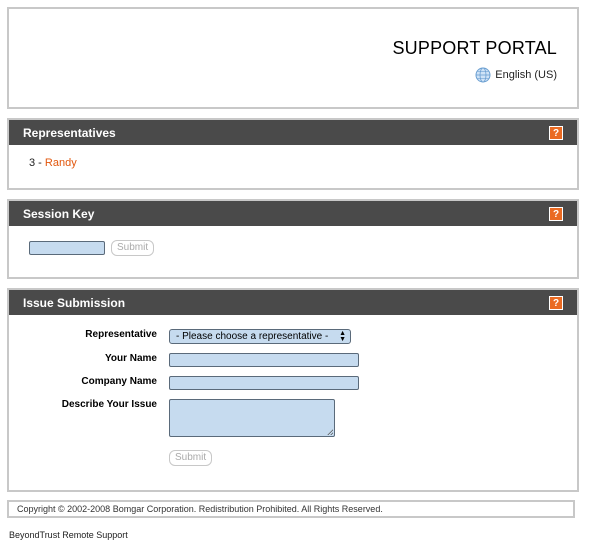 The height and width of the screenshot is (541, 600). What do you see at coordinates (74, 302) in the screenshot?
I see `section-title: Issue Submission` at bounding box center [74, 302].